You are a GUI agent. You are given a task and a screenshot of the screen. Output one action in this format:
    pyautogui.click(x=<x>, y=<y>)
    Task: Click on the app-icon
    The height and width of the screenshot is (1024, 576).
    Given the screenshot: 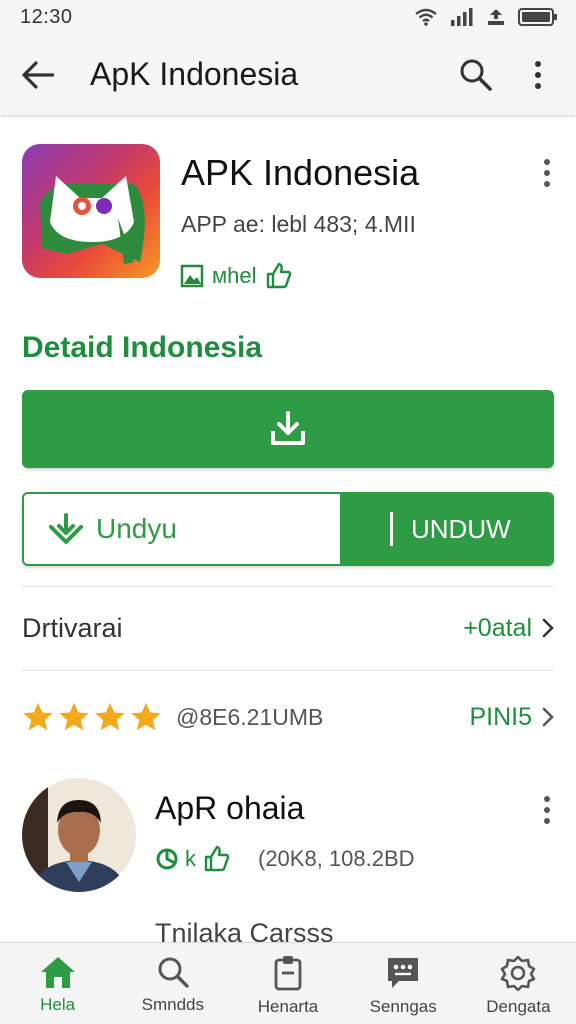 What is the action you would take?
    pyautogui.click(x=91, y=211)
    